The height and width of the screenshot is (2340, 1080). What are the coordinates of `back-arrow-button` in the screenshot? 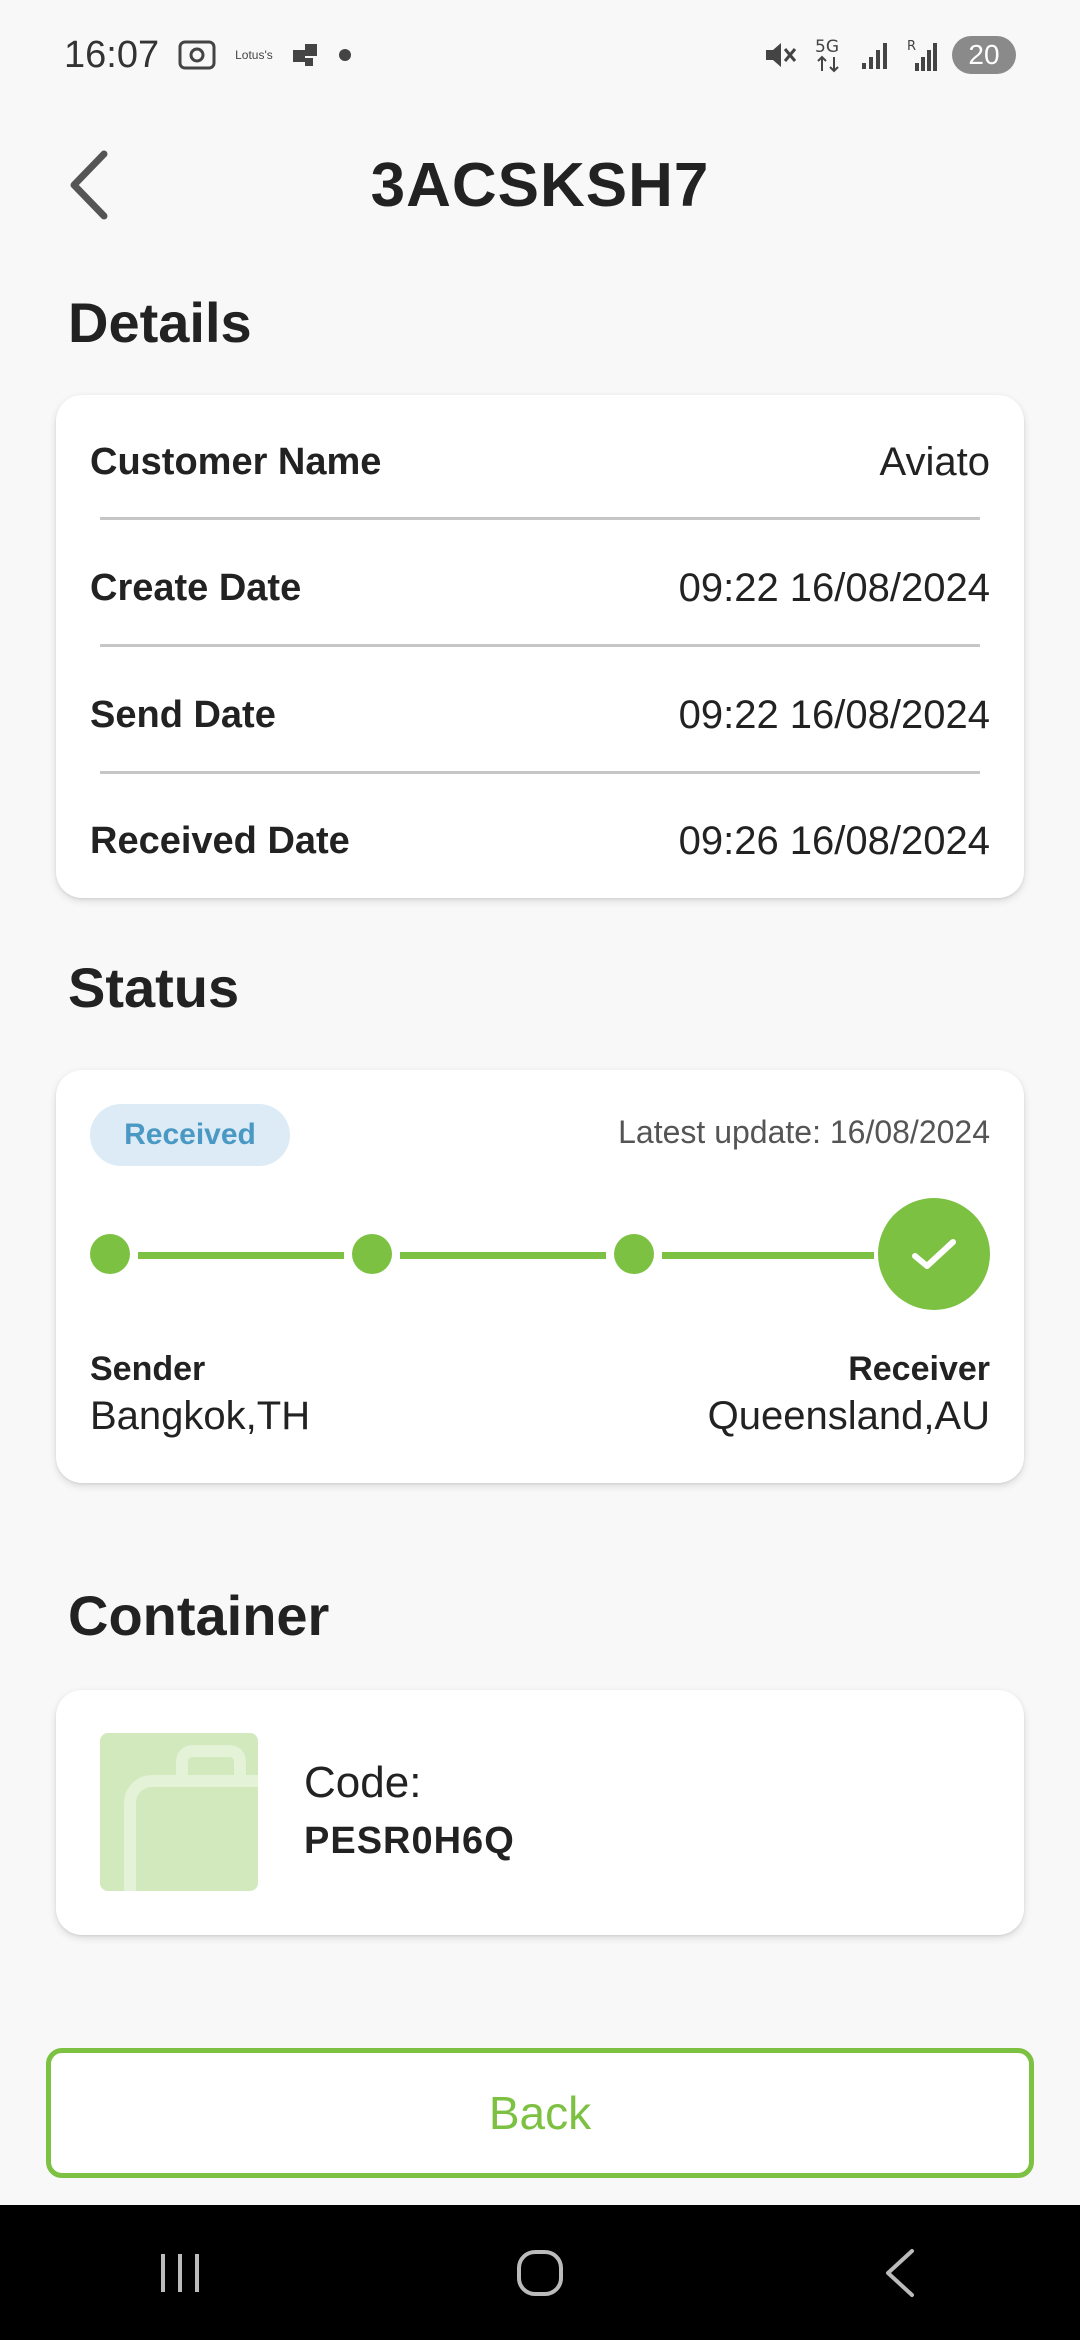 It's located at (88, 185).